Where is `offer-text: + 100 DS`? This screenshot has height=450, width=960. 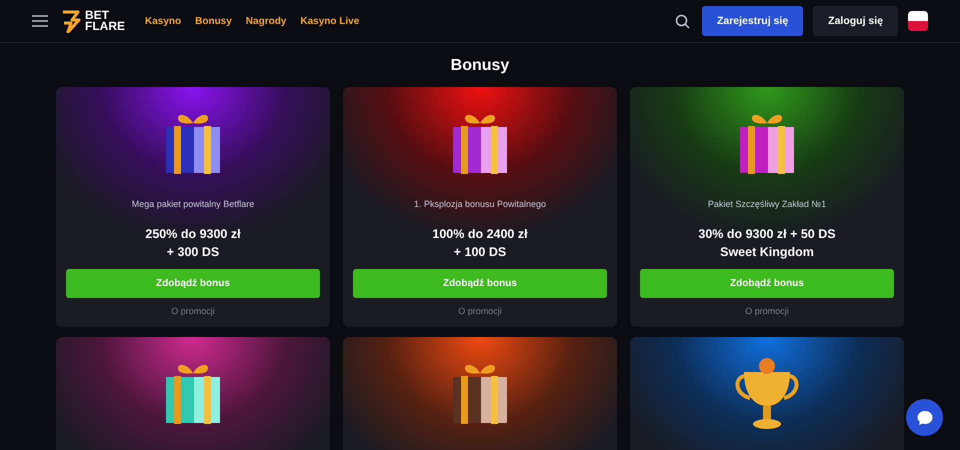
offer-text: + 100 DS is located at coordinates (480, 252).